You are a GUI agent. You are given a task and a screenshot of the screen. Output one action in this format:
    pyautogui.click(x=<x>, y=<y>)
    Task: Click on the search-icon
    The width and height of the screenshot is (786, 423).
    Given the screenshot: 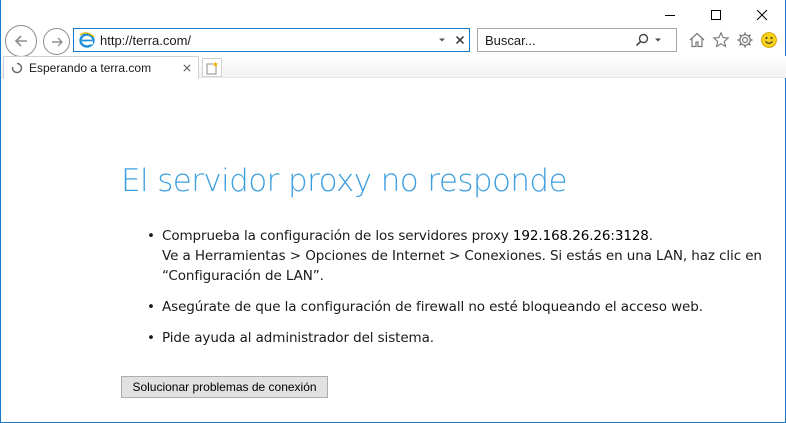 What is the action you would take?
    pyautogui.click(x=642, y=40)
    